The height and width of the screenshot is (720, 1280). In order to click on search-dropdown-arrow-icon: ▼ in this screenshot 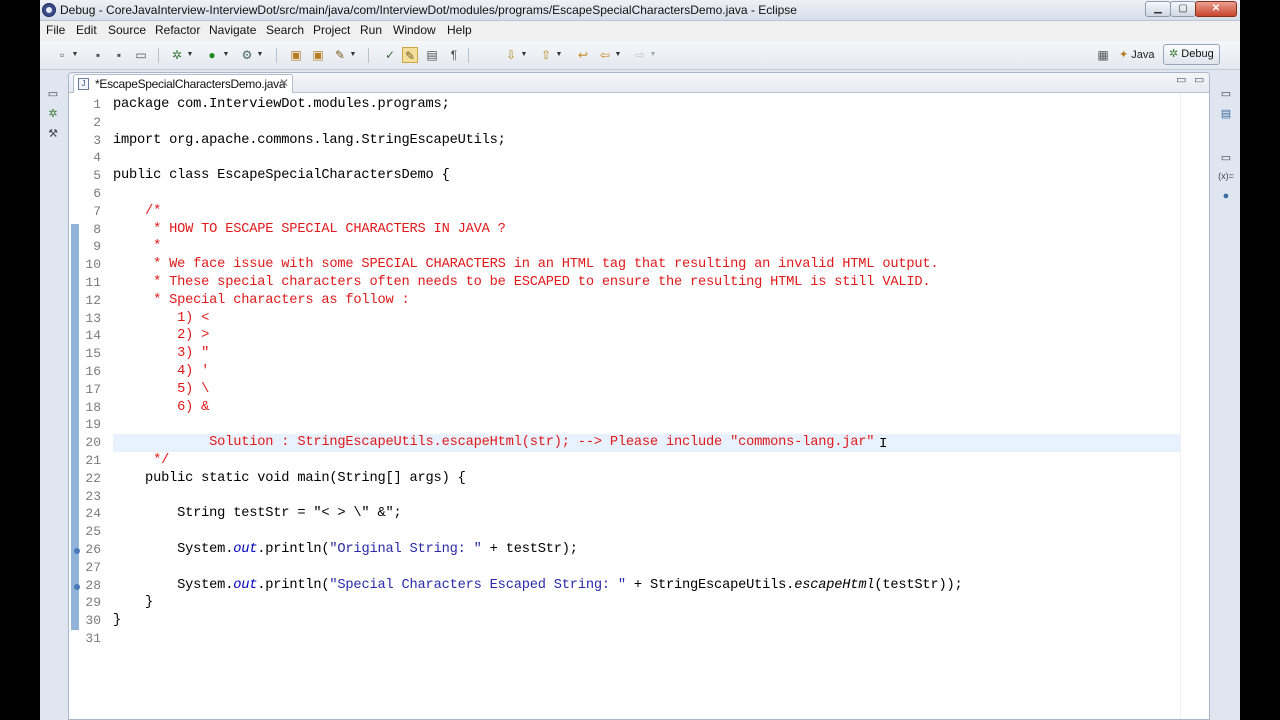, I will do `click(353, 55)`.